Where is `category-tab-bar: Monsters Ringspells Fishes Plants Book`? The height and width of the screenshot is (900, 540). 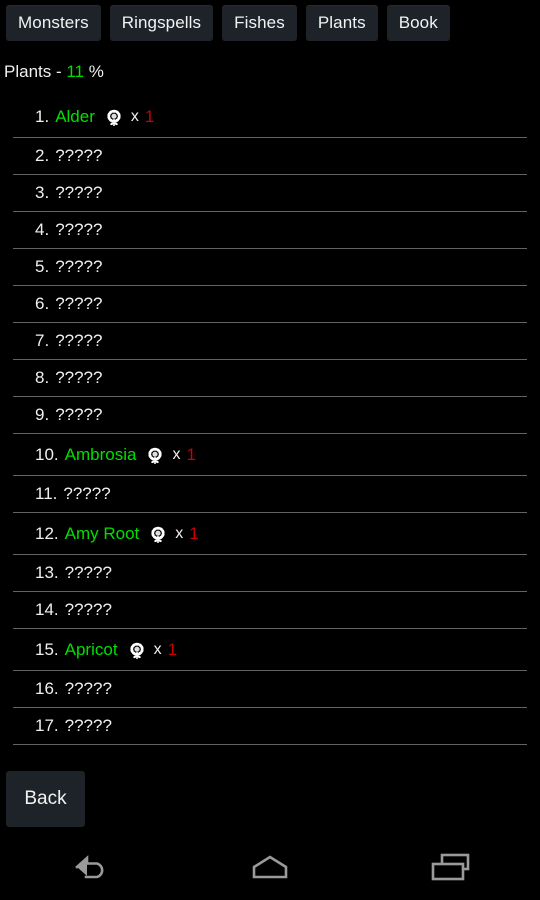
category-tab-bar: Monsters Ringspells Fishes Plants Book is located at coordinates (273, 25).